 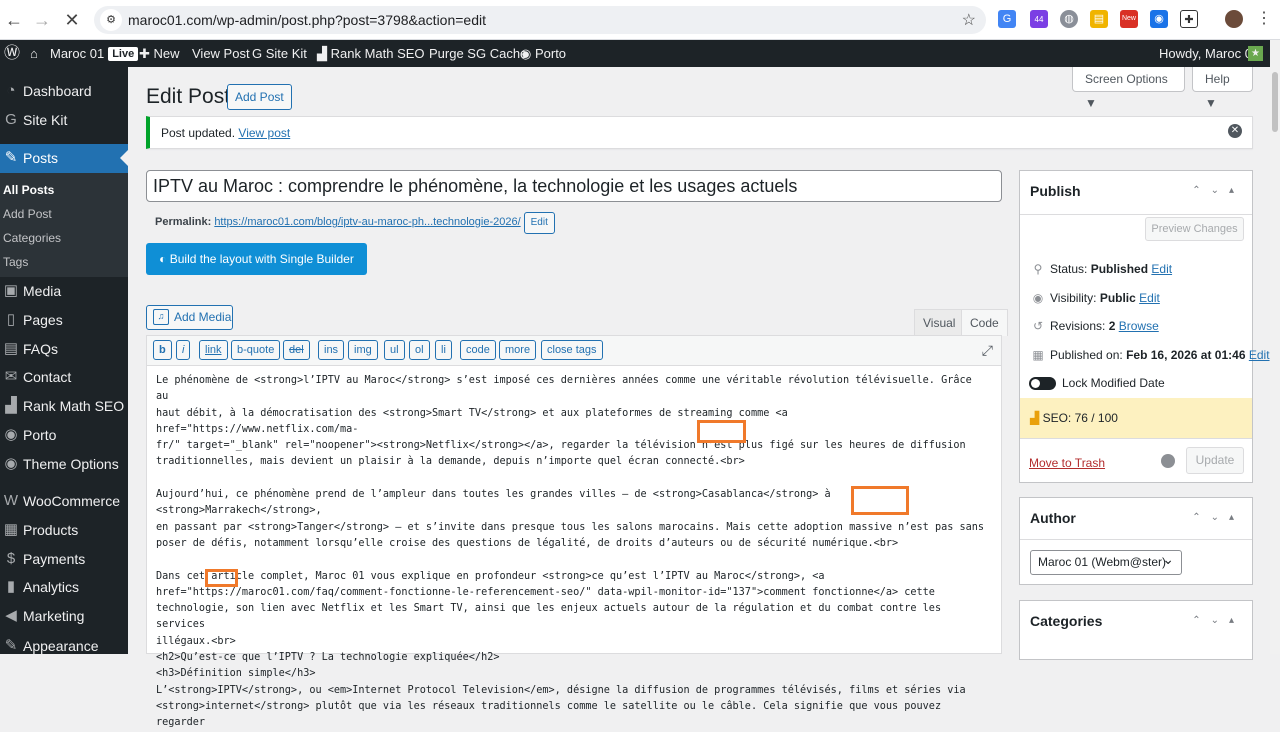 I want to click on forward-icon: →, so click(x=42, y=20).